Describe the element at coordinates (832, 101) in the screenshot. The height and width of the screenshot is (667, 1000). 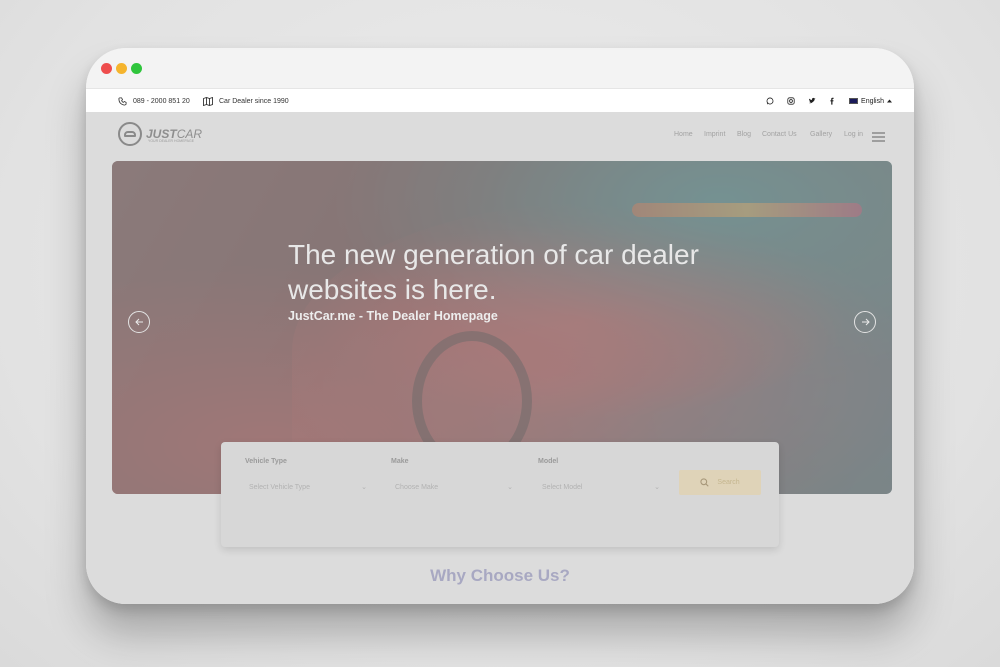
I see `facebook-icon` at that location.